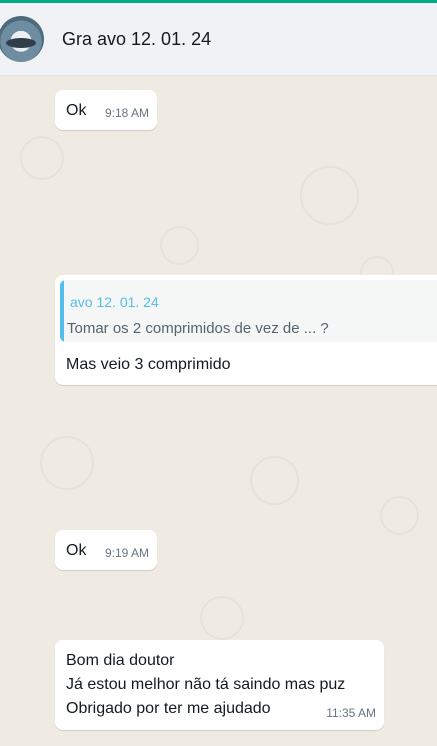 Image resolution: width=437 pixels, height=746 pixels. What do you see at coordinates (136, 39) in the screenshot?
I see `contact-name: Gra avo 12. 01. 24` at bounding box center [136, 39].